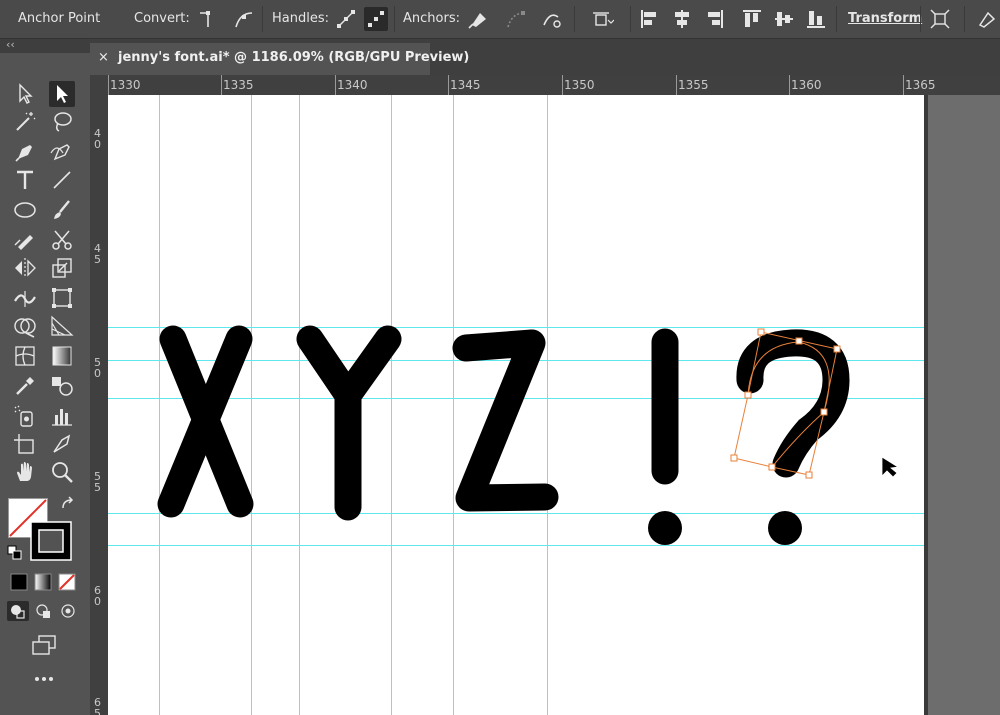  I want to click on convert-label: Convert:, so click(162, 18).